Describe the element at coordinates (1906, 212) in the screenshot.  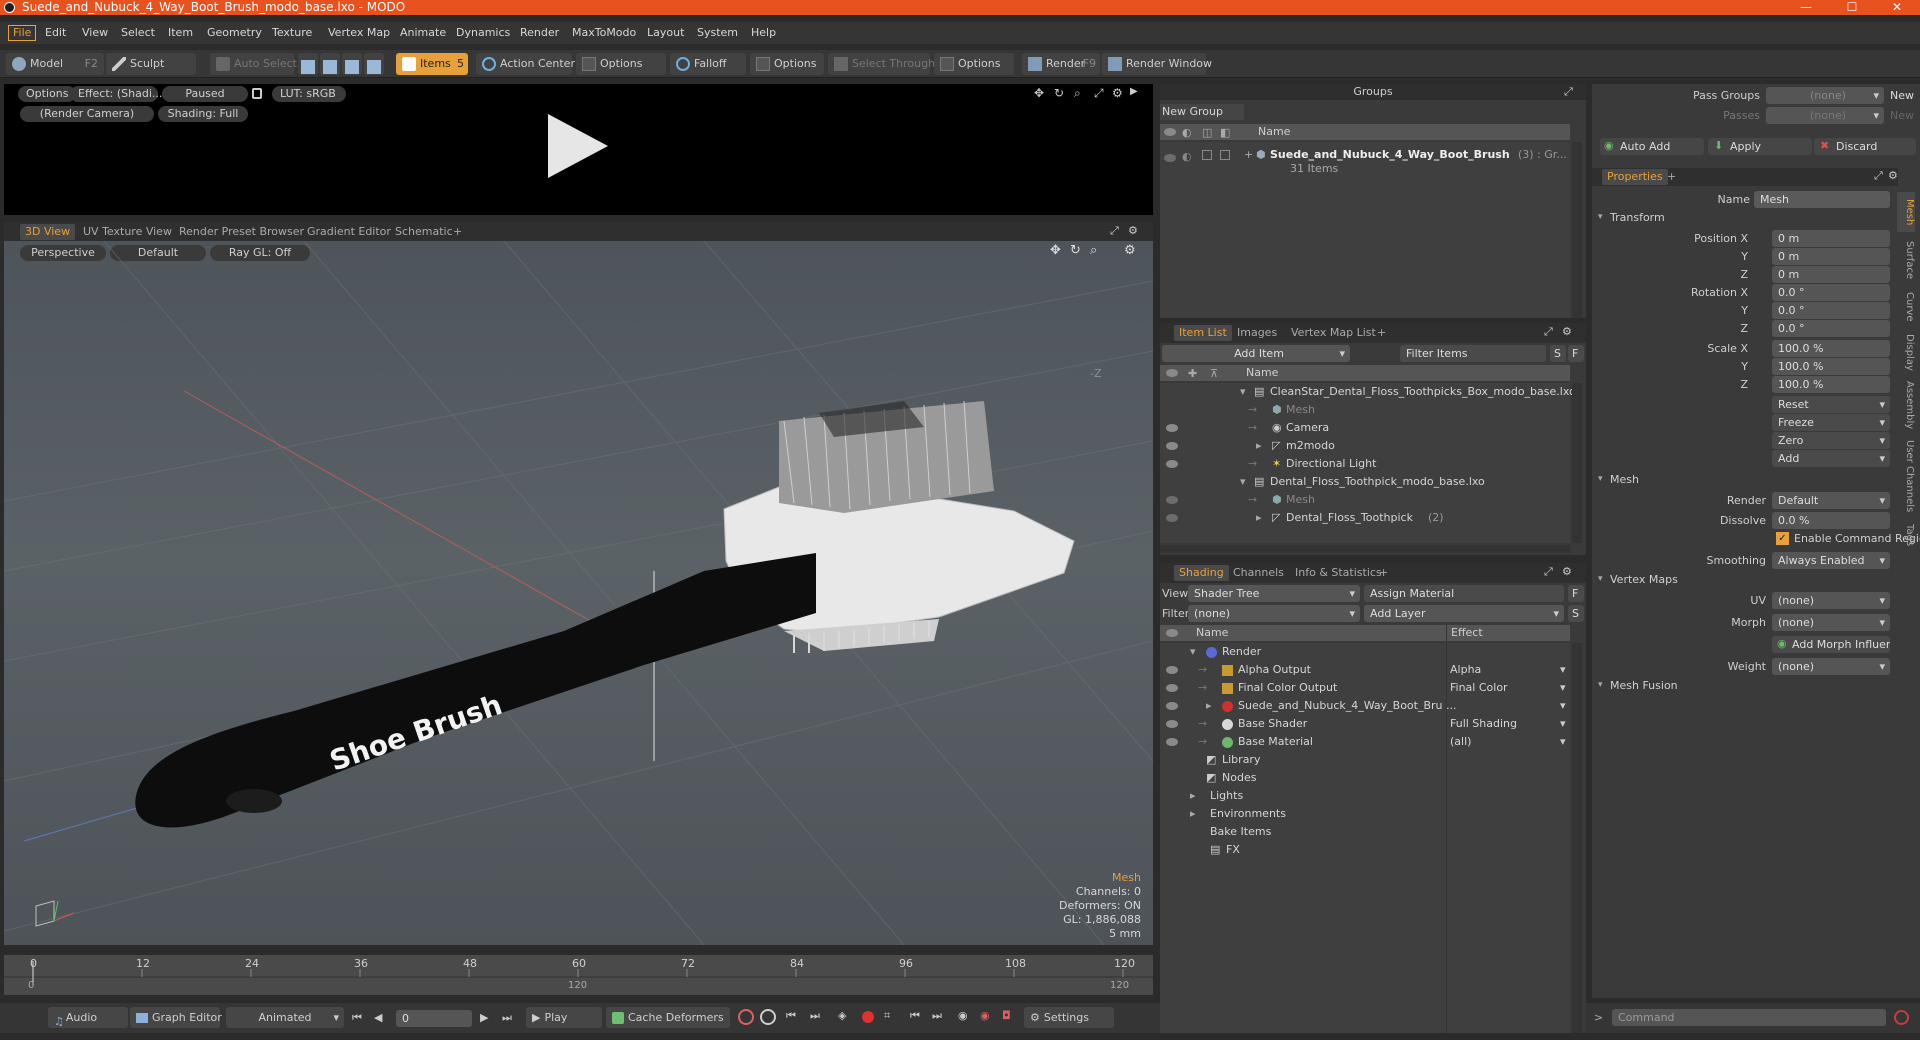
I see `side-tab-mesh: Mesh` at that location.